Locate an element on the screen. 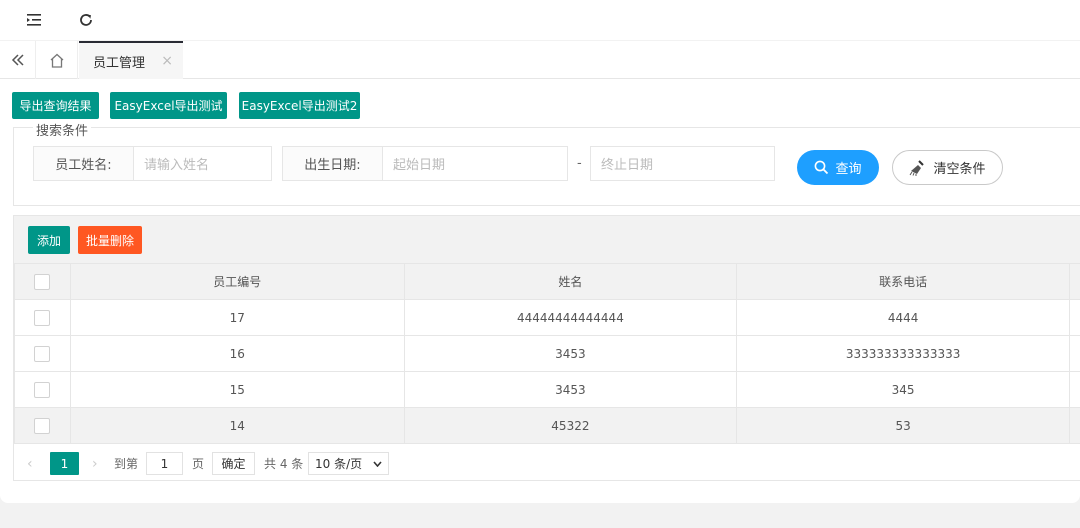  cell-phone: 345 is located at coordinates (903, 389).